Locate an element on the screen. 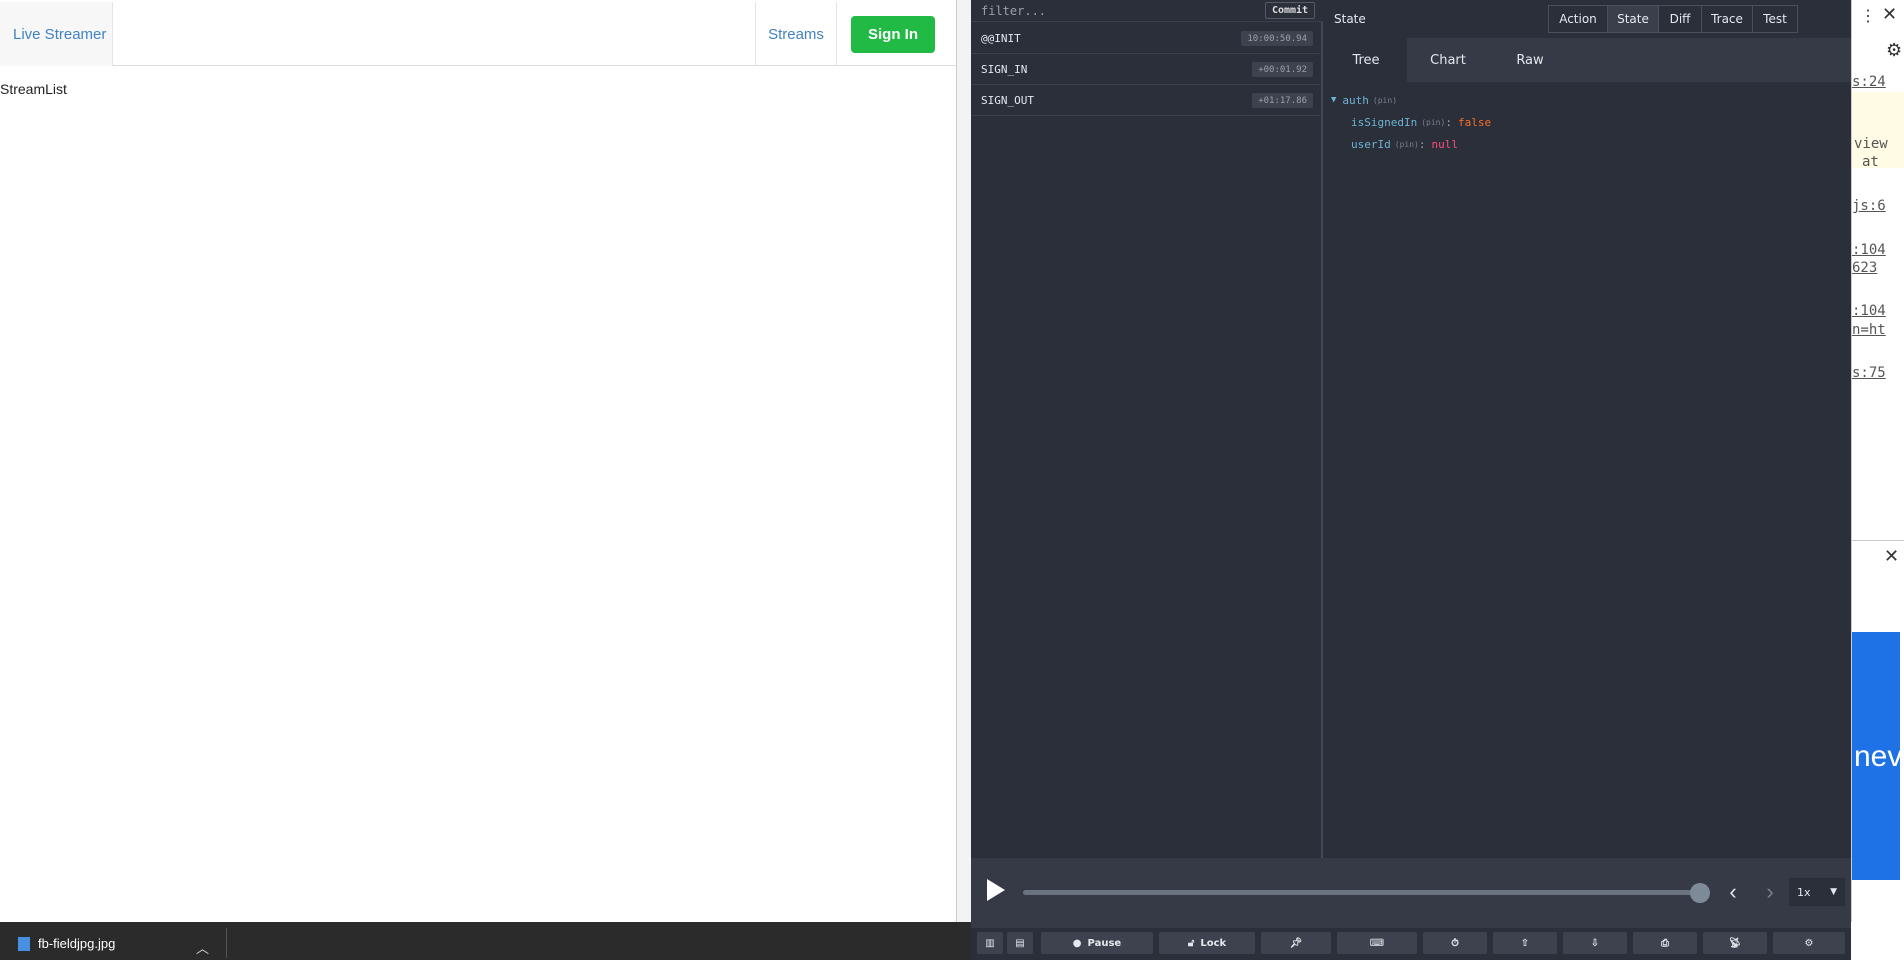  layout-bottom-icon: ▤ is located at coordinates (1020, 943).